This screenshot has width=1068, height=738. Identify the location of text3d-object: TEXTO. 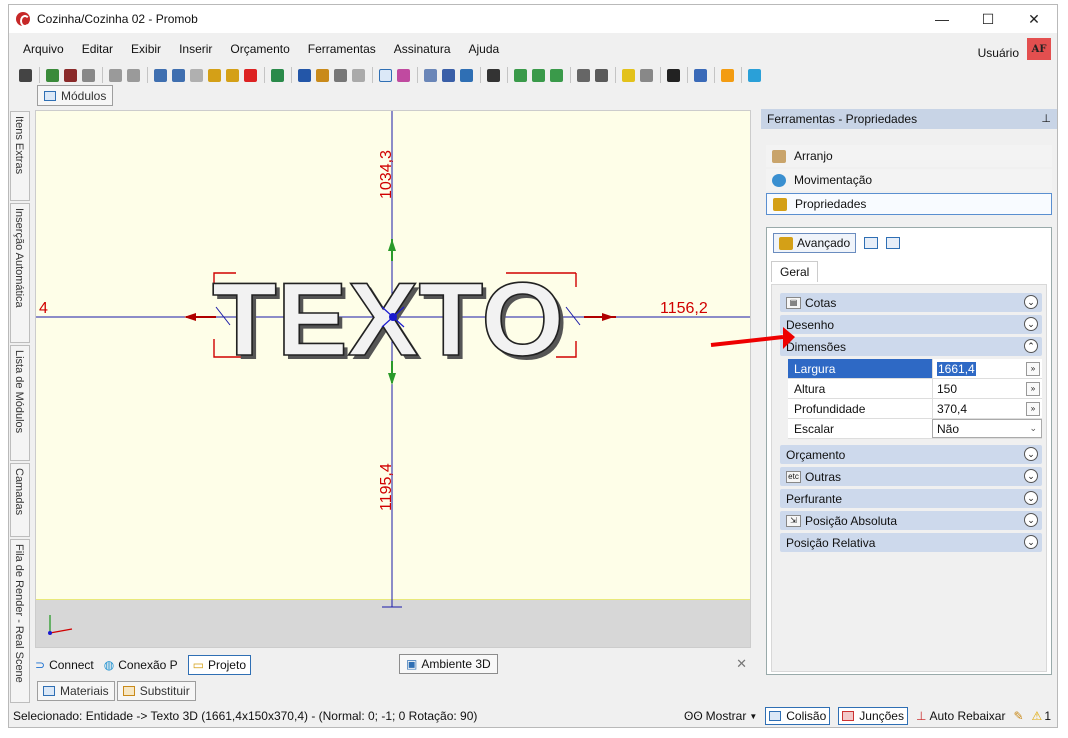
(388, 320).